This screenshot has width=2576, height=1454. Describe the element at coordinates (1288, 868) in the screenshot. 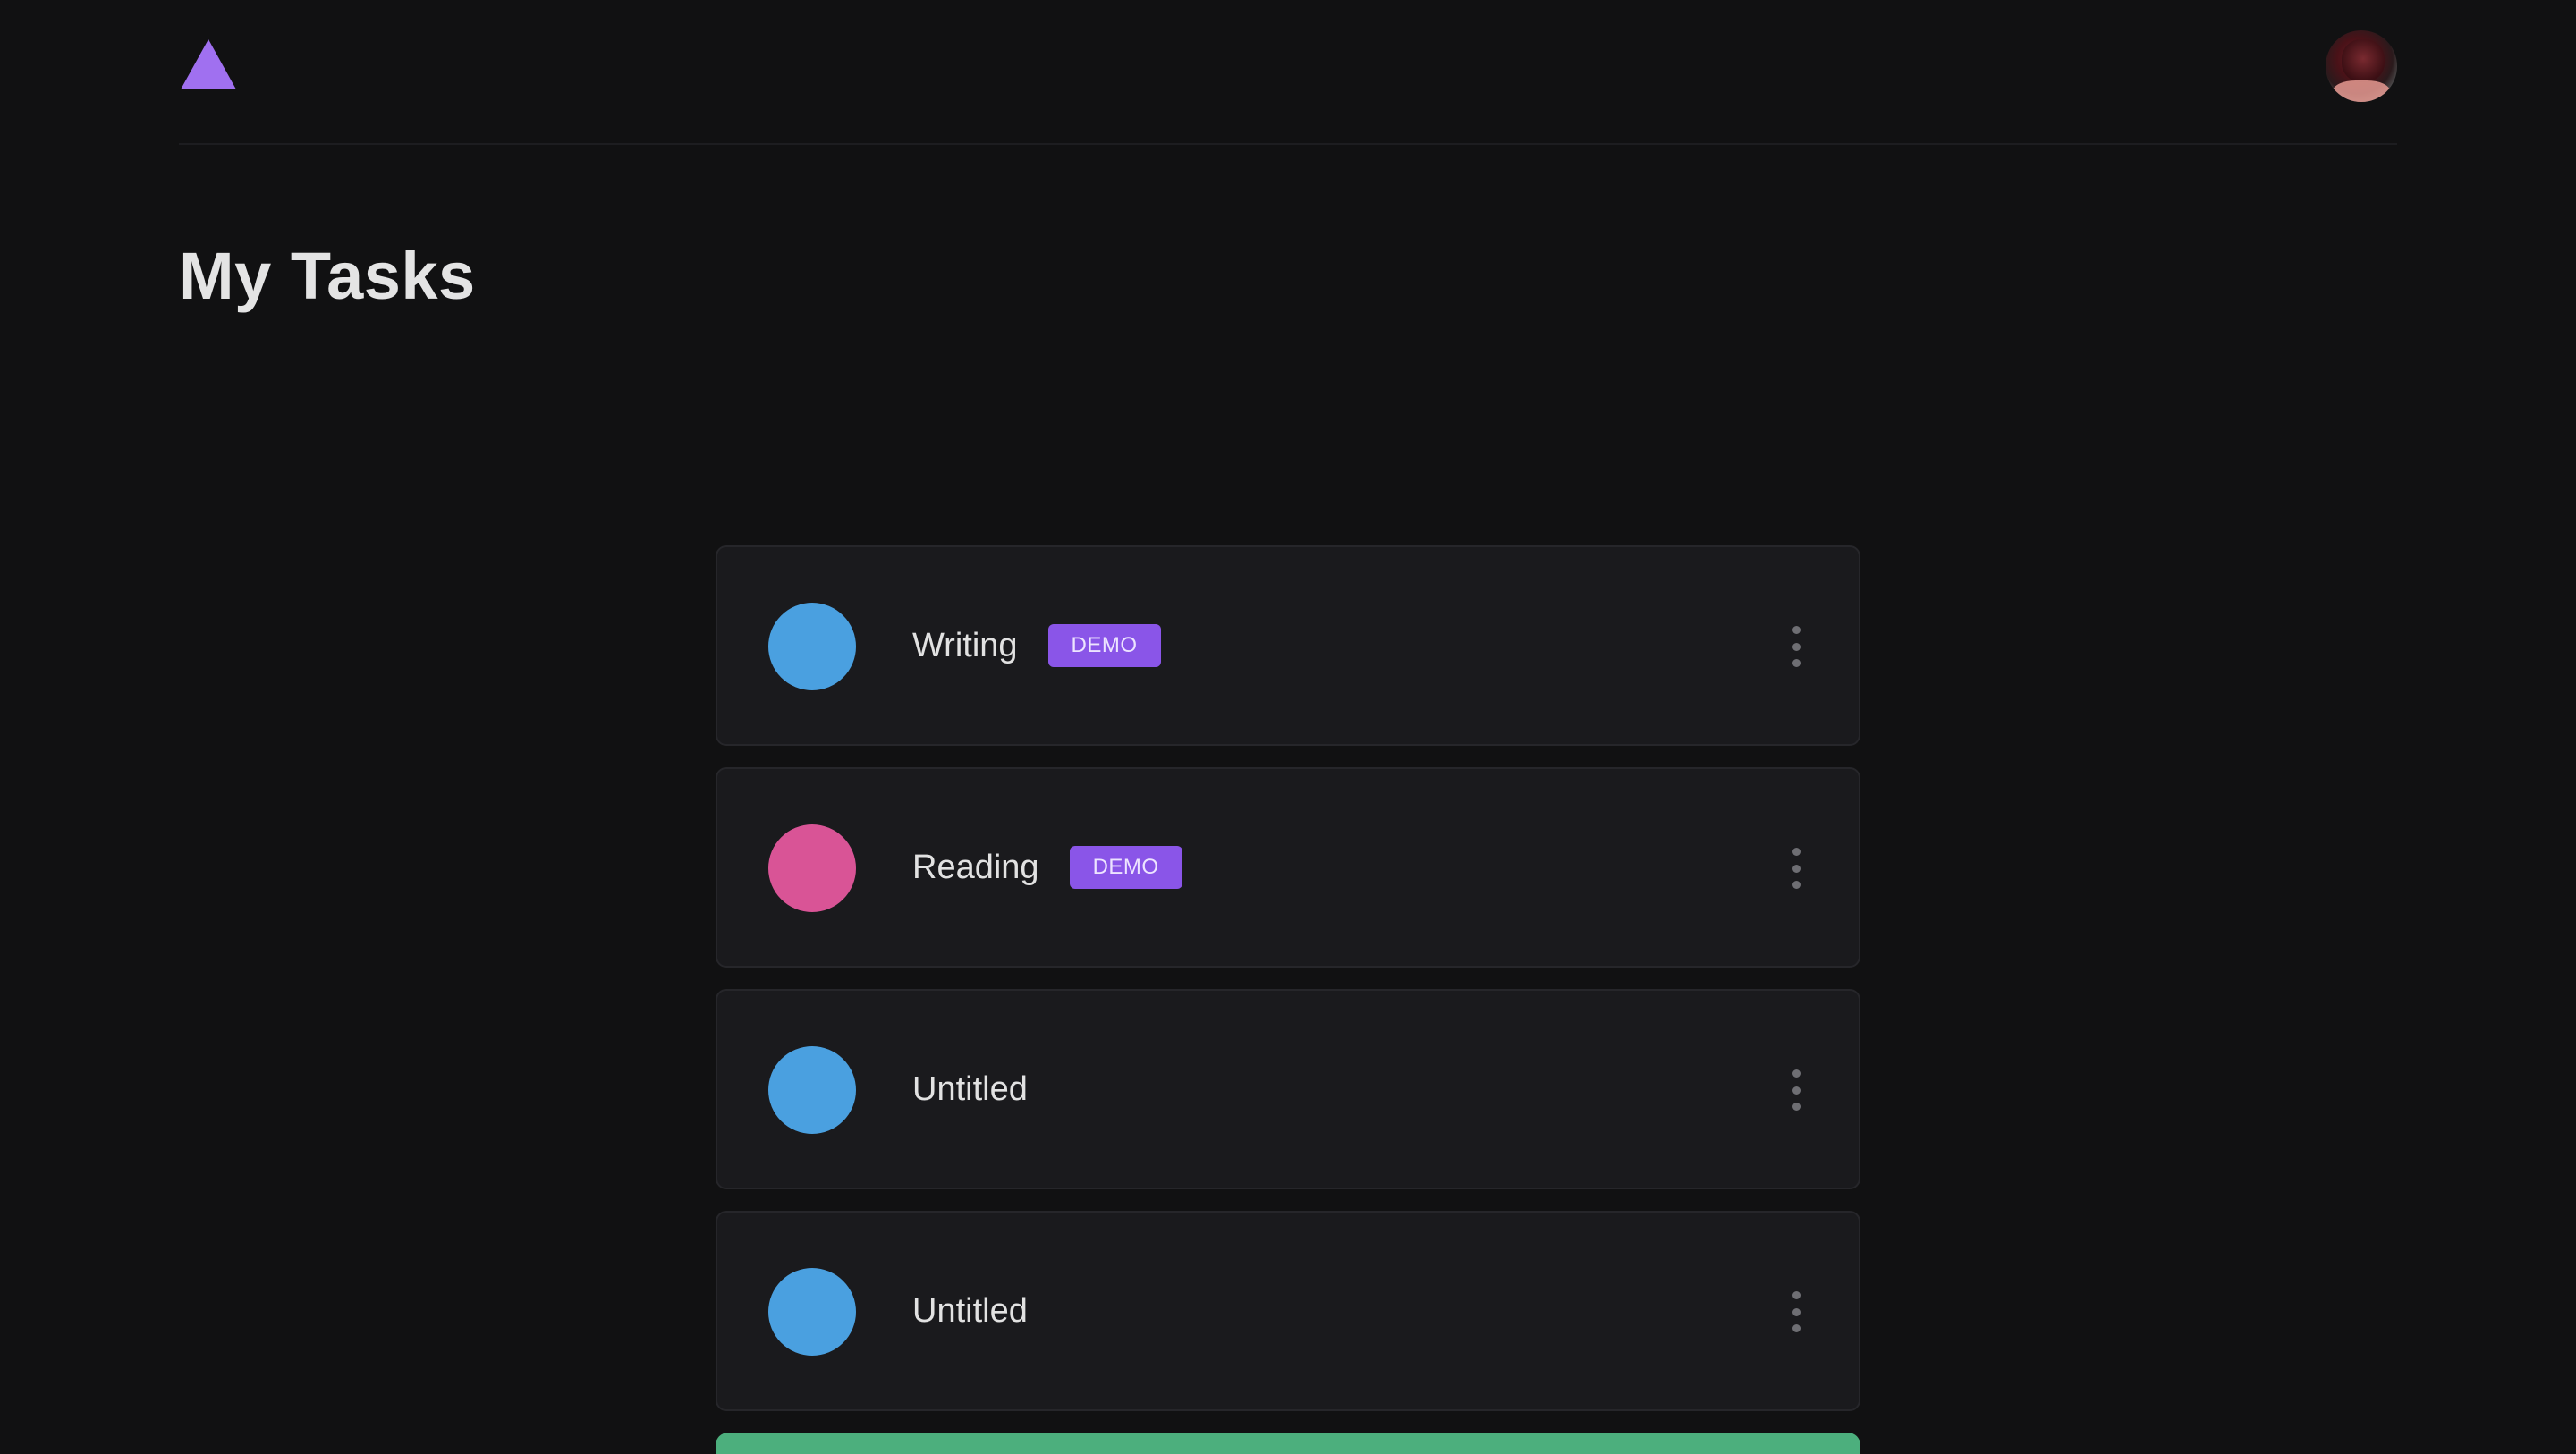

I see `task-card-reading: Reading DEMO` at that location.